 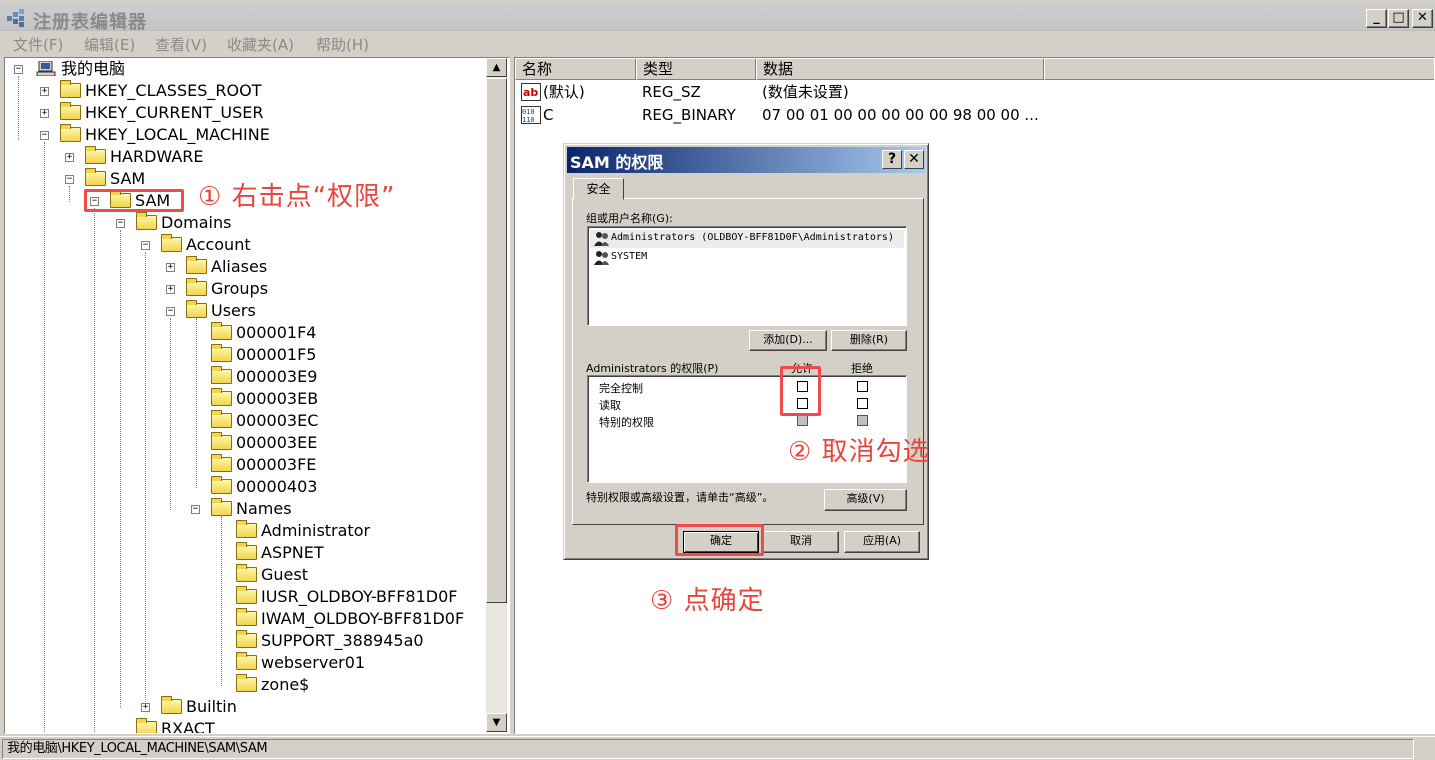 What do you see at coordinates (859, 452) in the screenshot?
I see `annotation-step2: ② 取消勾选` at bounding box center [859, 452].